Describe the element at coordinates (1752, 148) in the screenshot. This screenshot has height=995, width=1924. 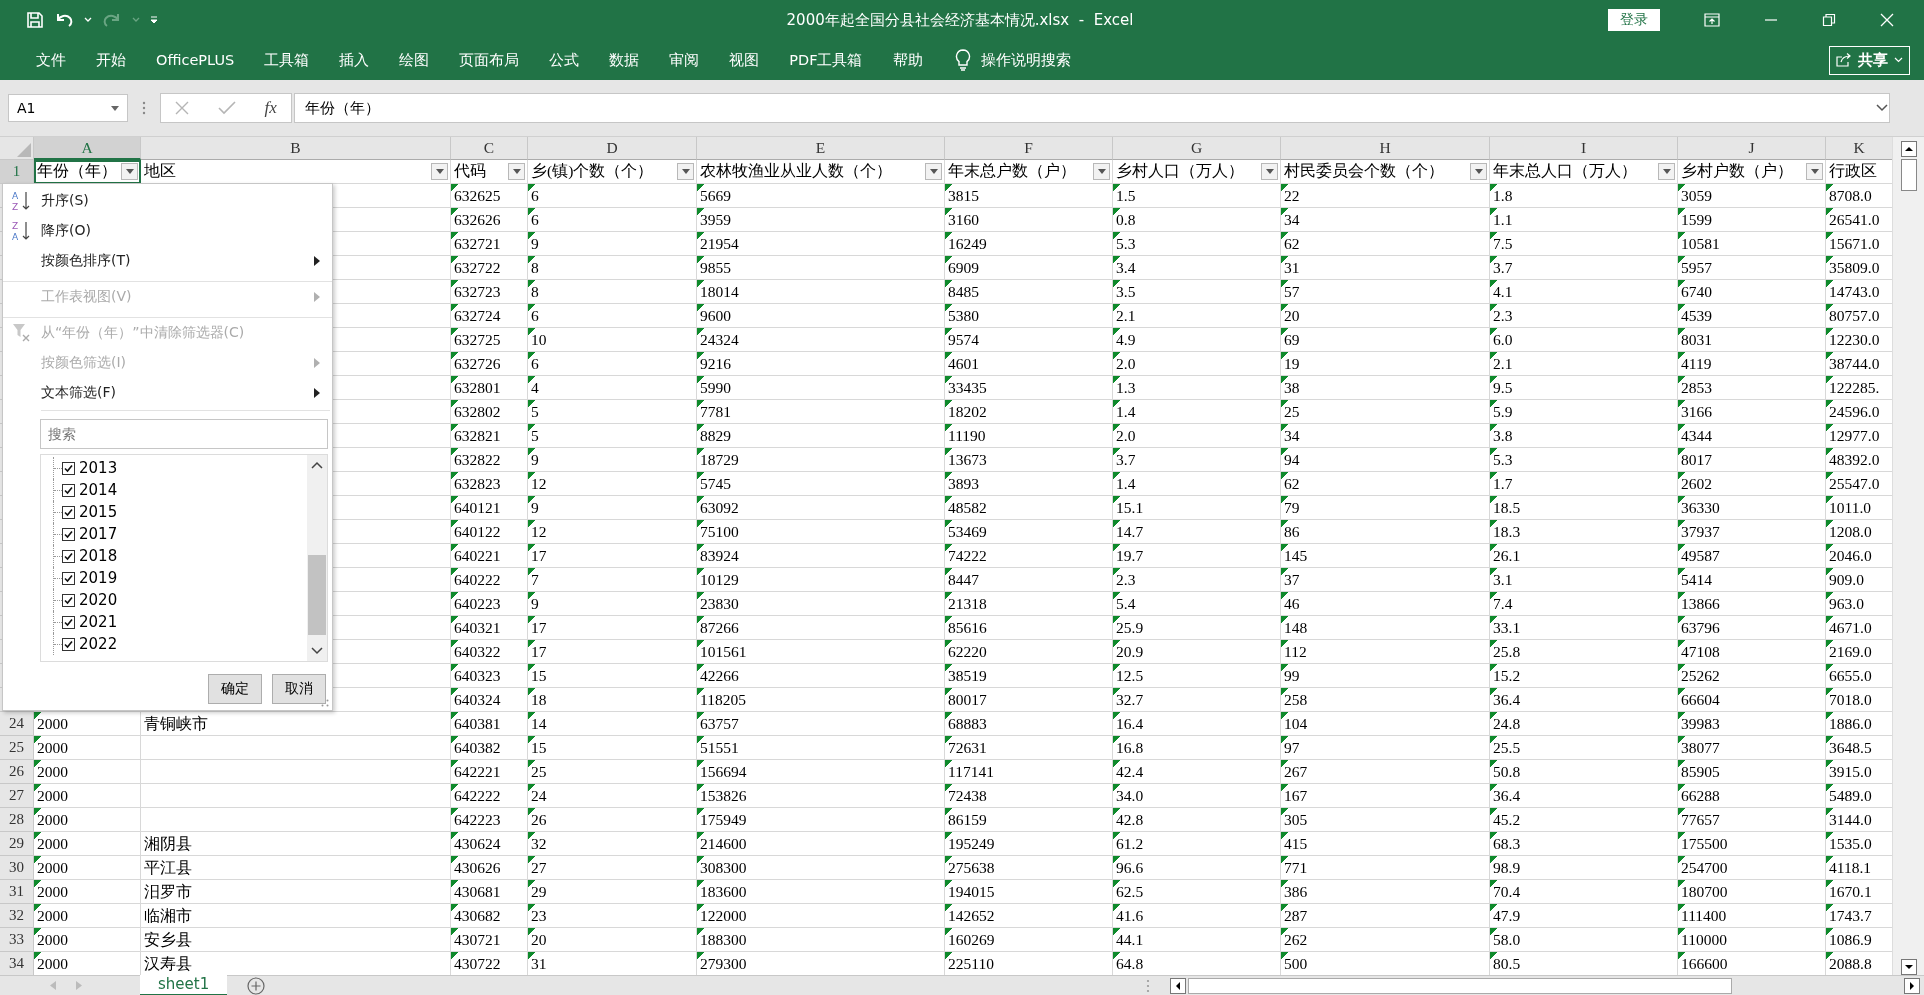
I see `column-letter: J` at that location.